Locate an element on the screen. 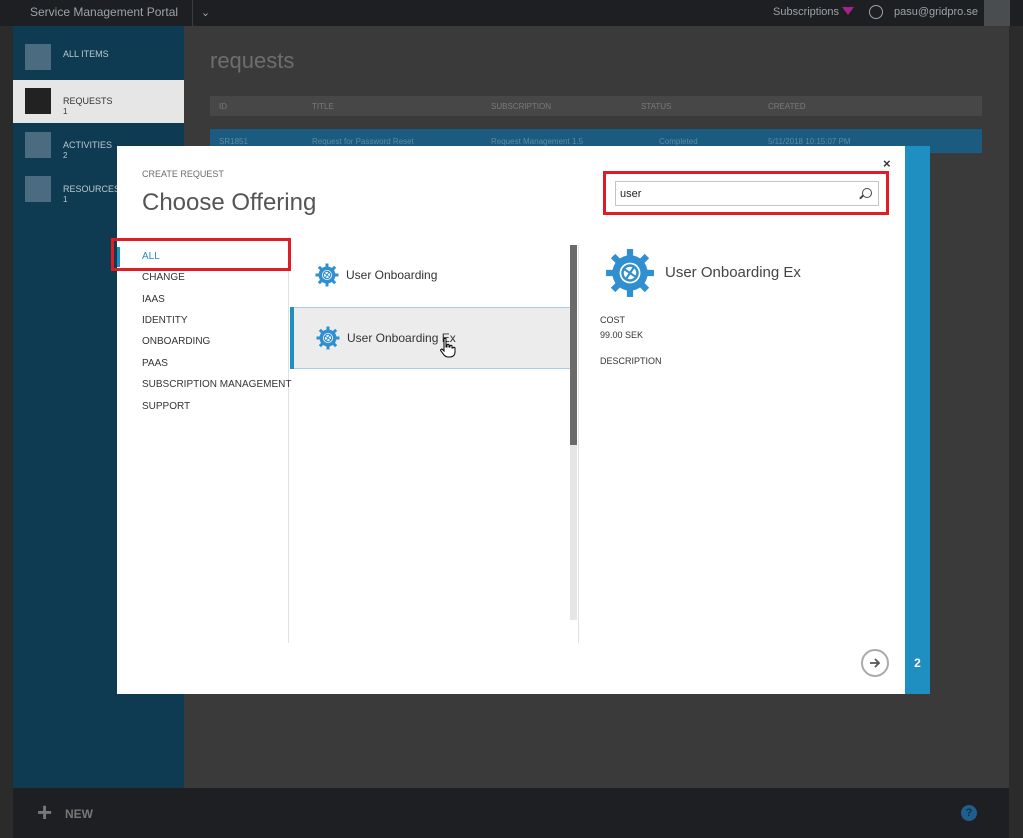 This screenshot has width=1023, height=838. activities-icon is located at coordinates (38, 145).